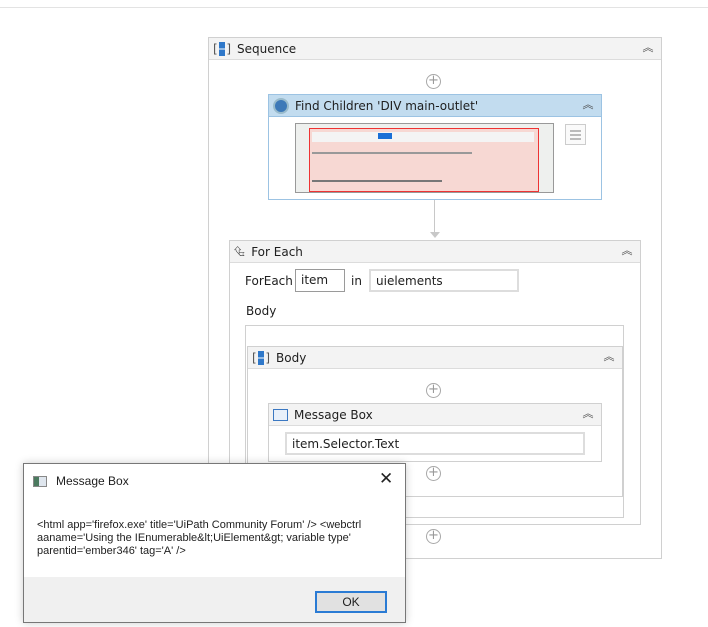 This screenshot has width=708, height=627. What do you see at coordinates (434, 216) in the screenshot?
I see `connector-line` at bounding box center [434, 216].